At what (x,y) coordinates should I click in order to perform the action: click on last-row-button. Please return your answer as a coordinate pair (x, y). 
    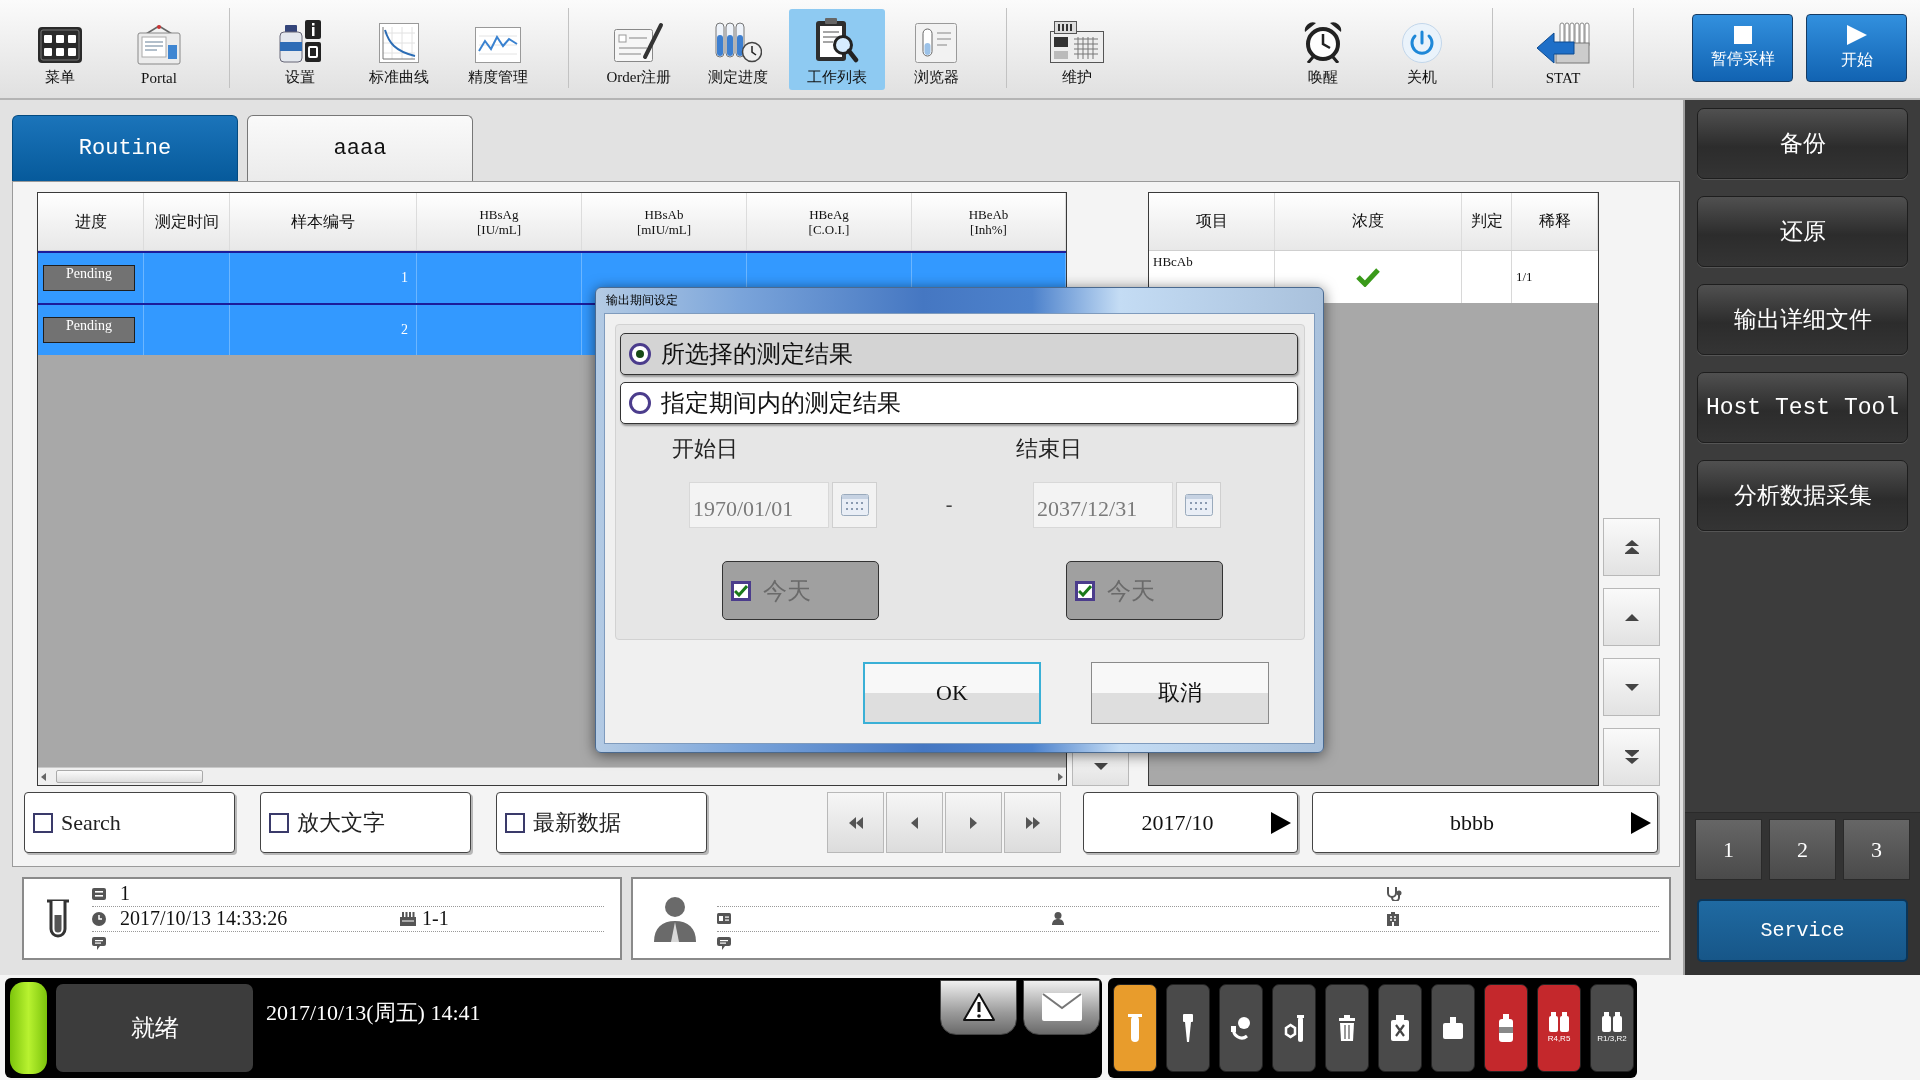
    Looking at the image, I should click on (1631, 757).